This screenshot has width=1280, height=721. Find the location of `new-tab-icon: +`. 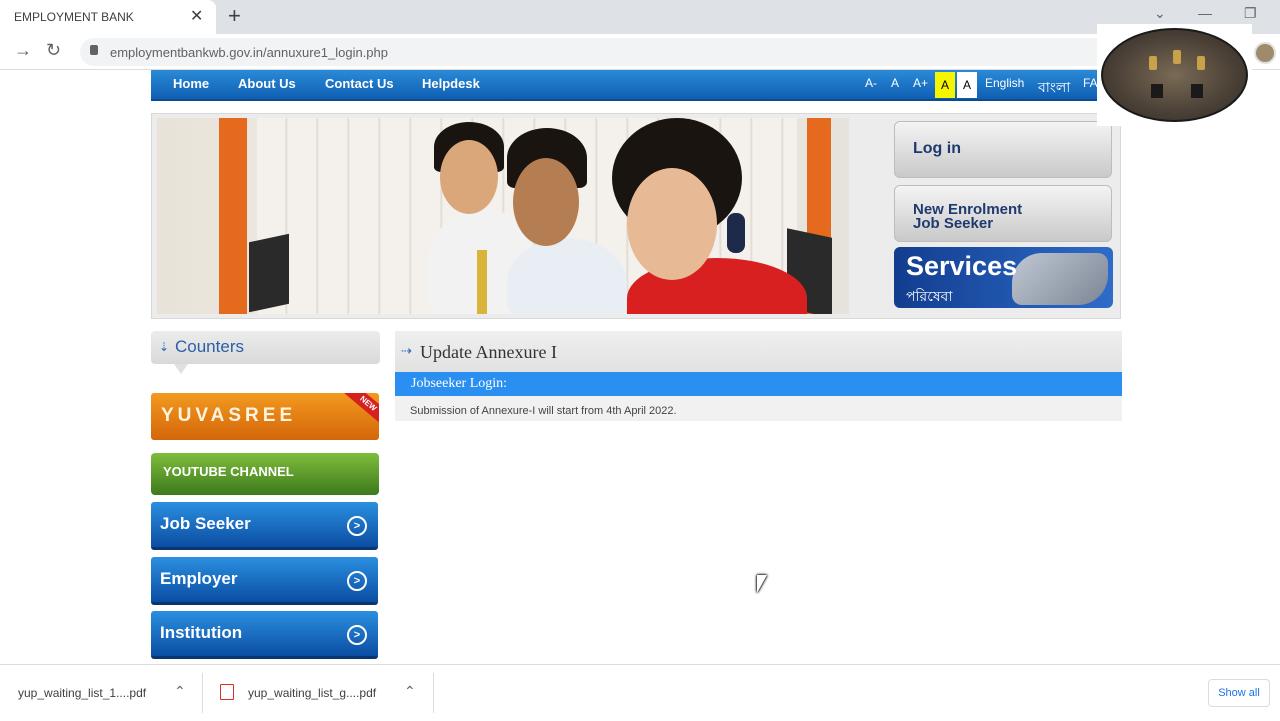

new-tab-icon: + is located at coordinates (234, 16).